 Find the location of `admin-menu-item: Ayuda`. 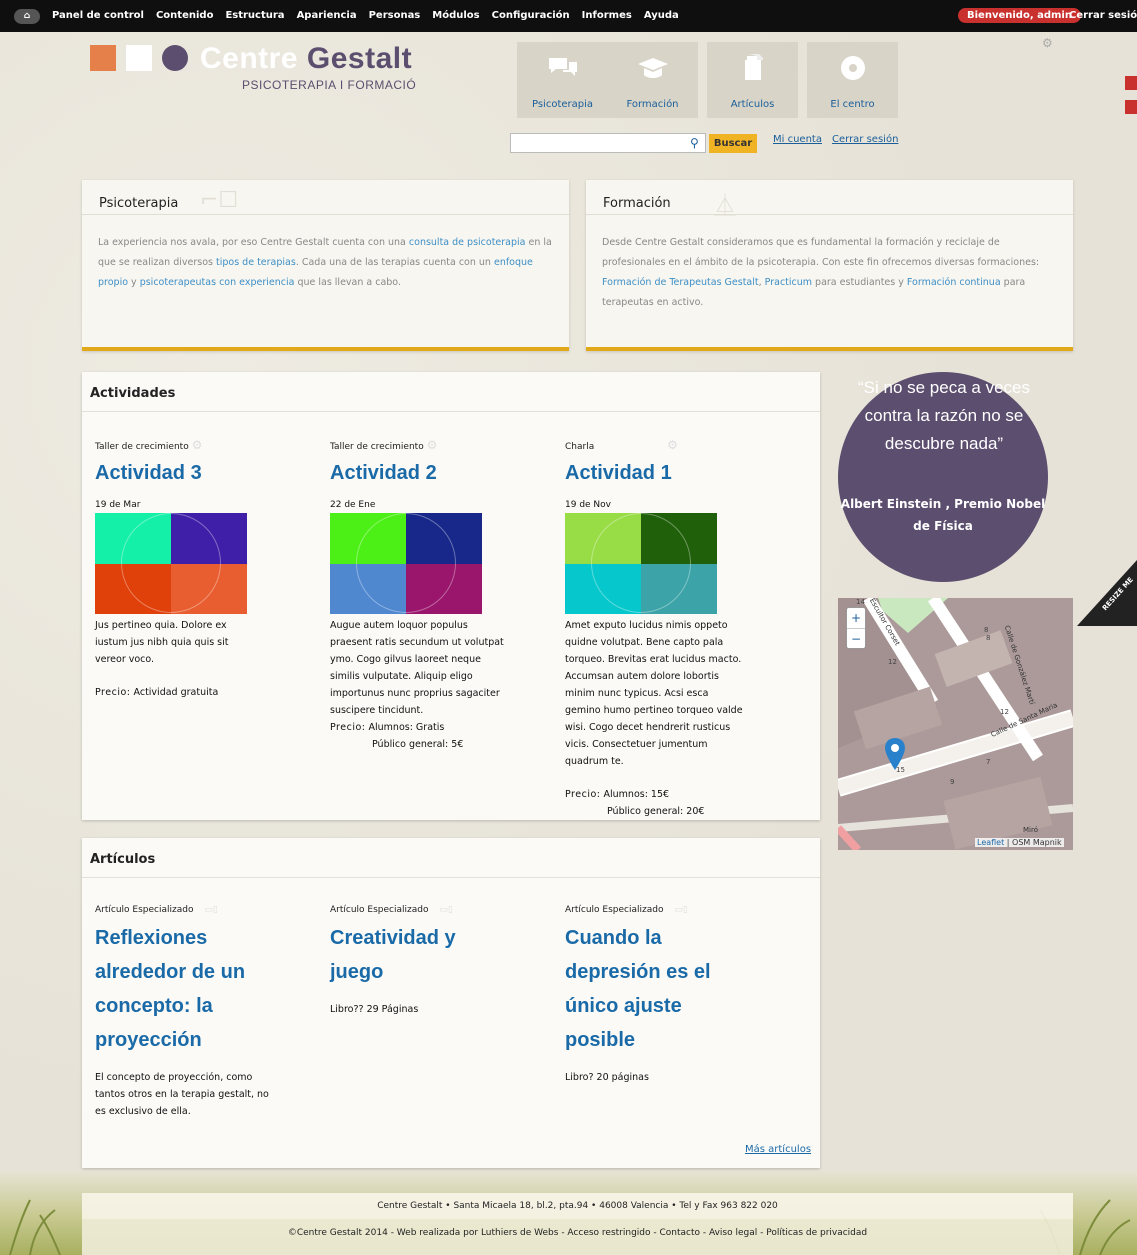

admin-menu-item: Ayuda is located at coordinates (661, 15).